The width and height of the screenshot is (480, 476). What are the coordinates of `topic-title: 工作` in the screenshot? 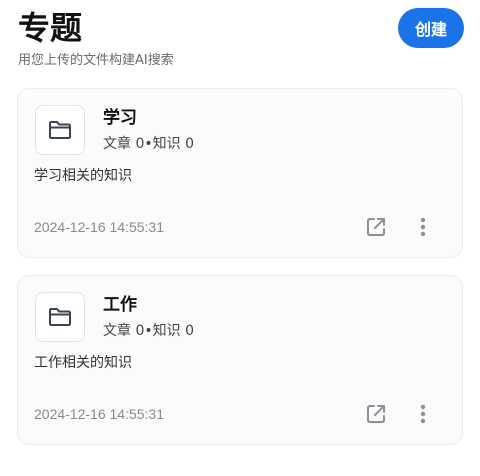 It's located at (120, 305).